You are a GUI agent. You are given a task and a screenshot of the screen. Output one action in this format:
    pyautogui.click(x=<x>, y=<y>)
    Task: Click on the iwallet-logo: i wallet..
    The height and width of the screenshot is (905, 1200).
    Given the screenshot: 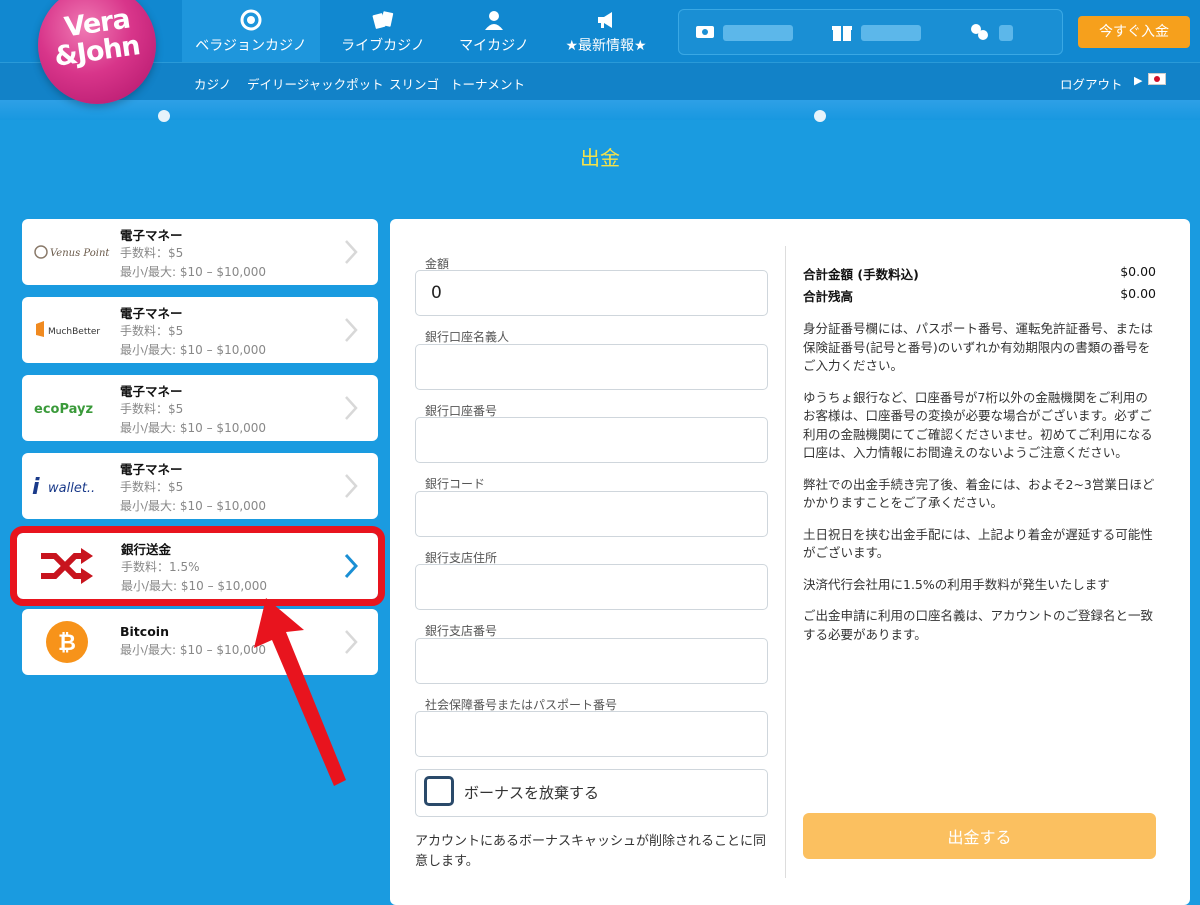 What is the action you would take?
    pyautogui.click(x=77, y=486)
    